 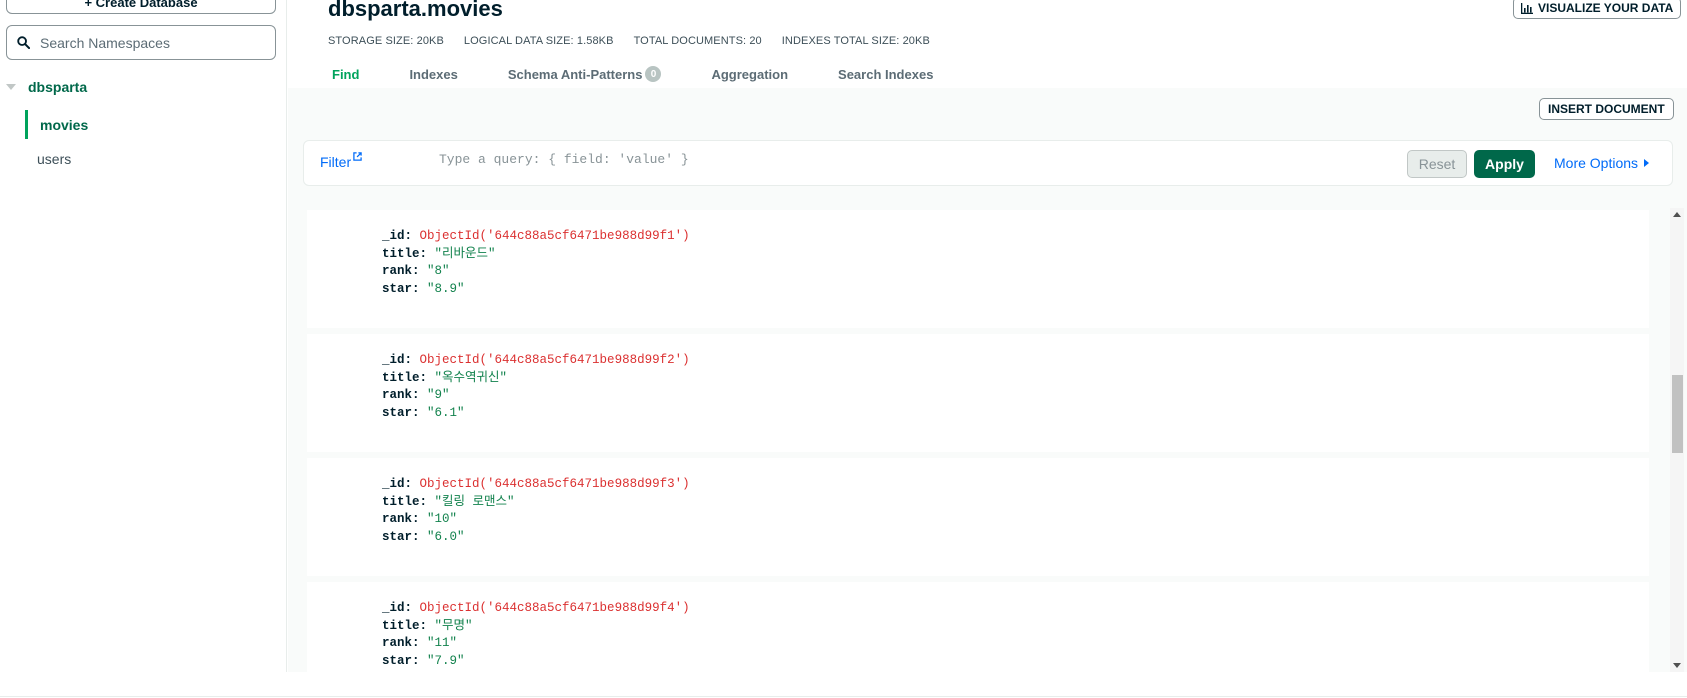 What do you see at coordinates (1677, 414) in the screenshot?
I see `scrollbar-thumb` at bounding box center [1677, 414].